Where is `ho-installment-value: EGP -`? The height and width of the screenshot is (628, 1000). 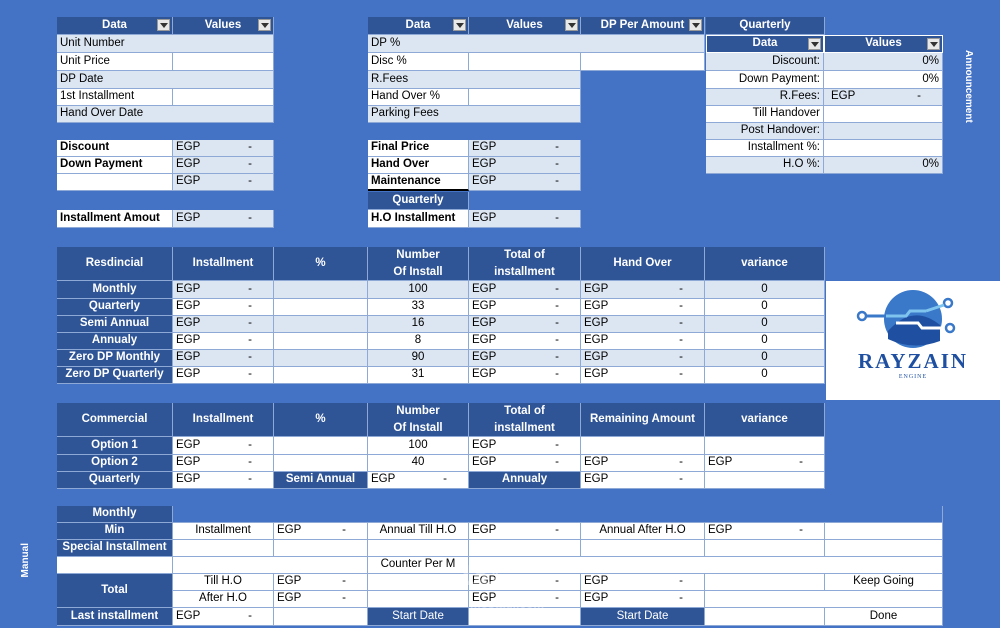 ho-installment-value: EGP - is located at coordinates (525, 219).